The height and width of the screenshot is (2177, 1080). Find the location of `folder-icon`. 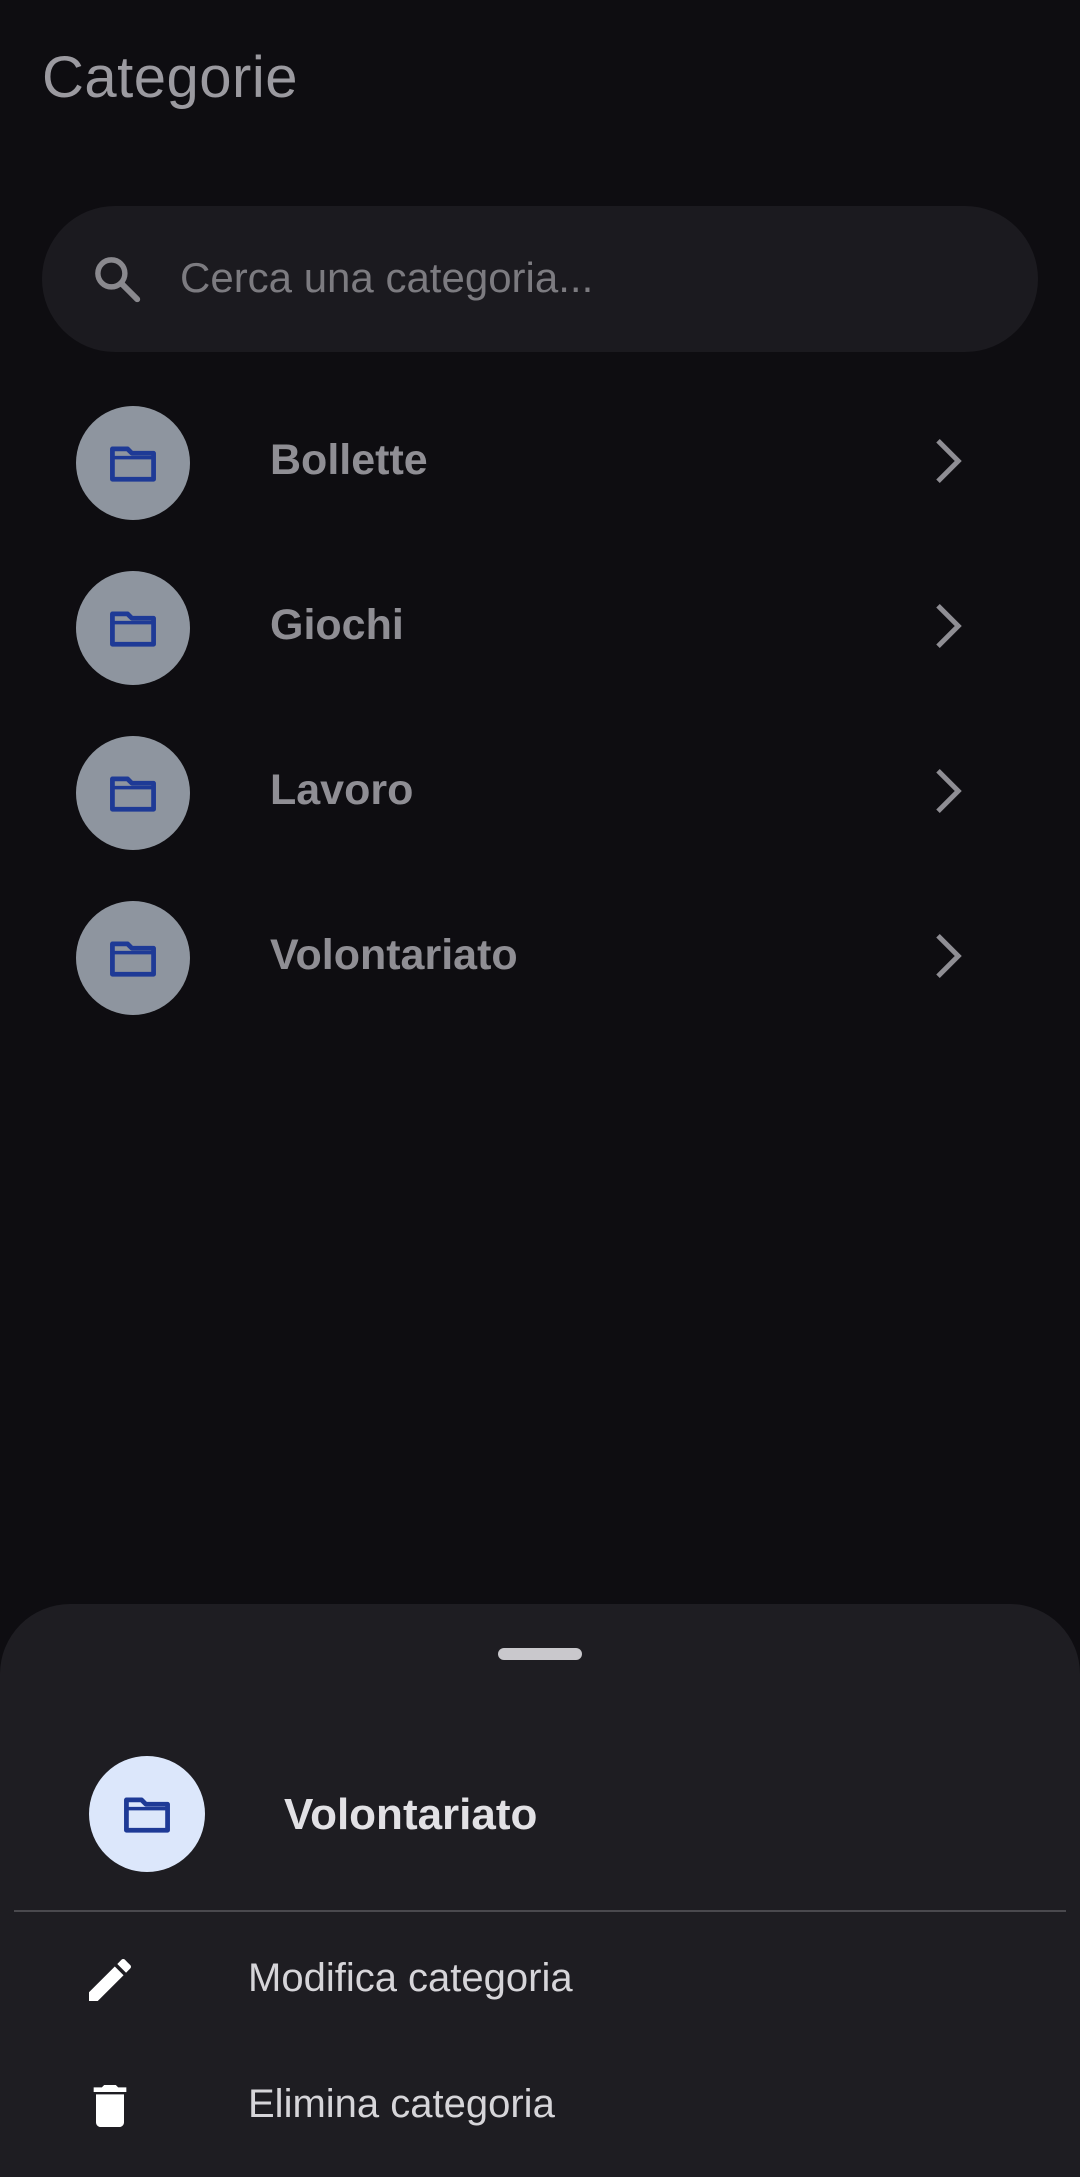

folder-icon is located at coordinates (147, 1815).